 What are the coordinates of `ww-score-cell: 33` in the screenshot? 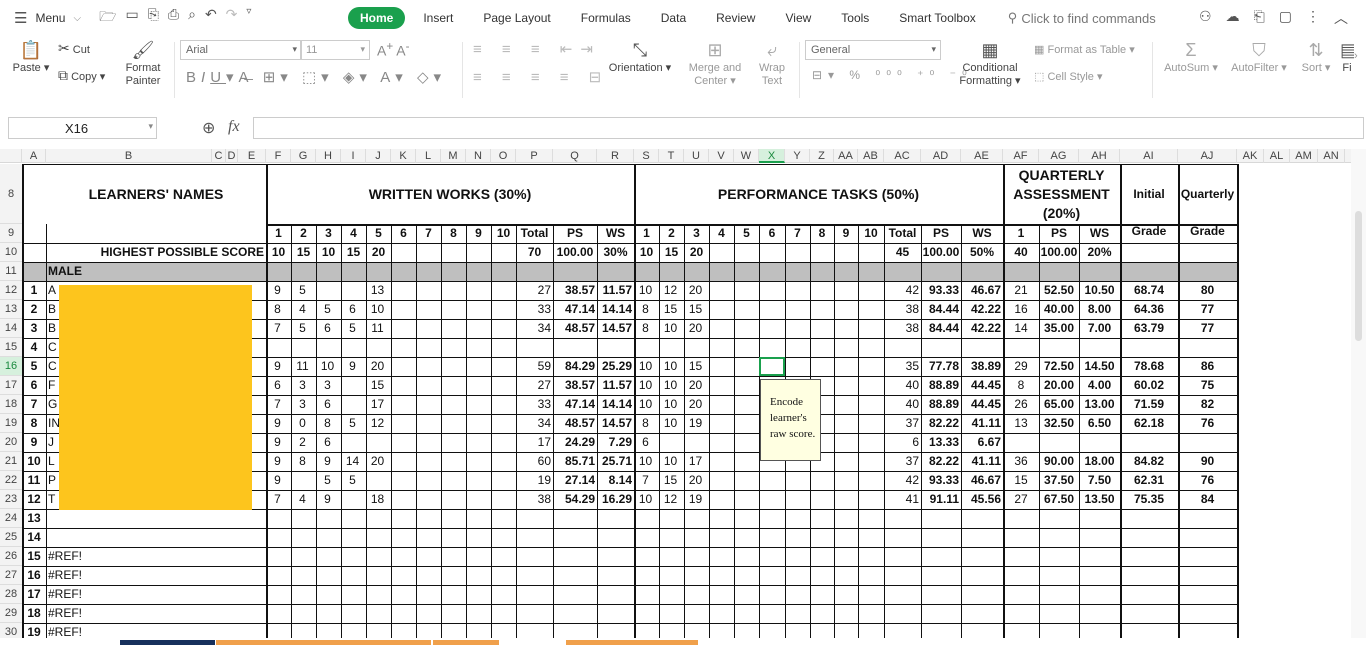 It's located at (533, 404).